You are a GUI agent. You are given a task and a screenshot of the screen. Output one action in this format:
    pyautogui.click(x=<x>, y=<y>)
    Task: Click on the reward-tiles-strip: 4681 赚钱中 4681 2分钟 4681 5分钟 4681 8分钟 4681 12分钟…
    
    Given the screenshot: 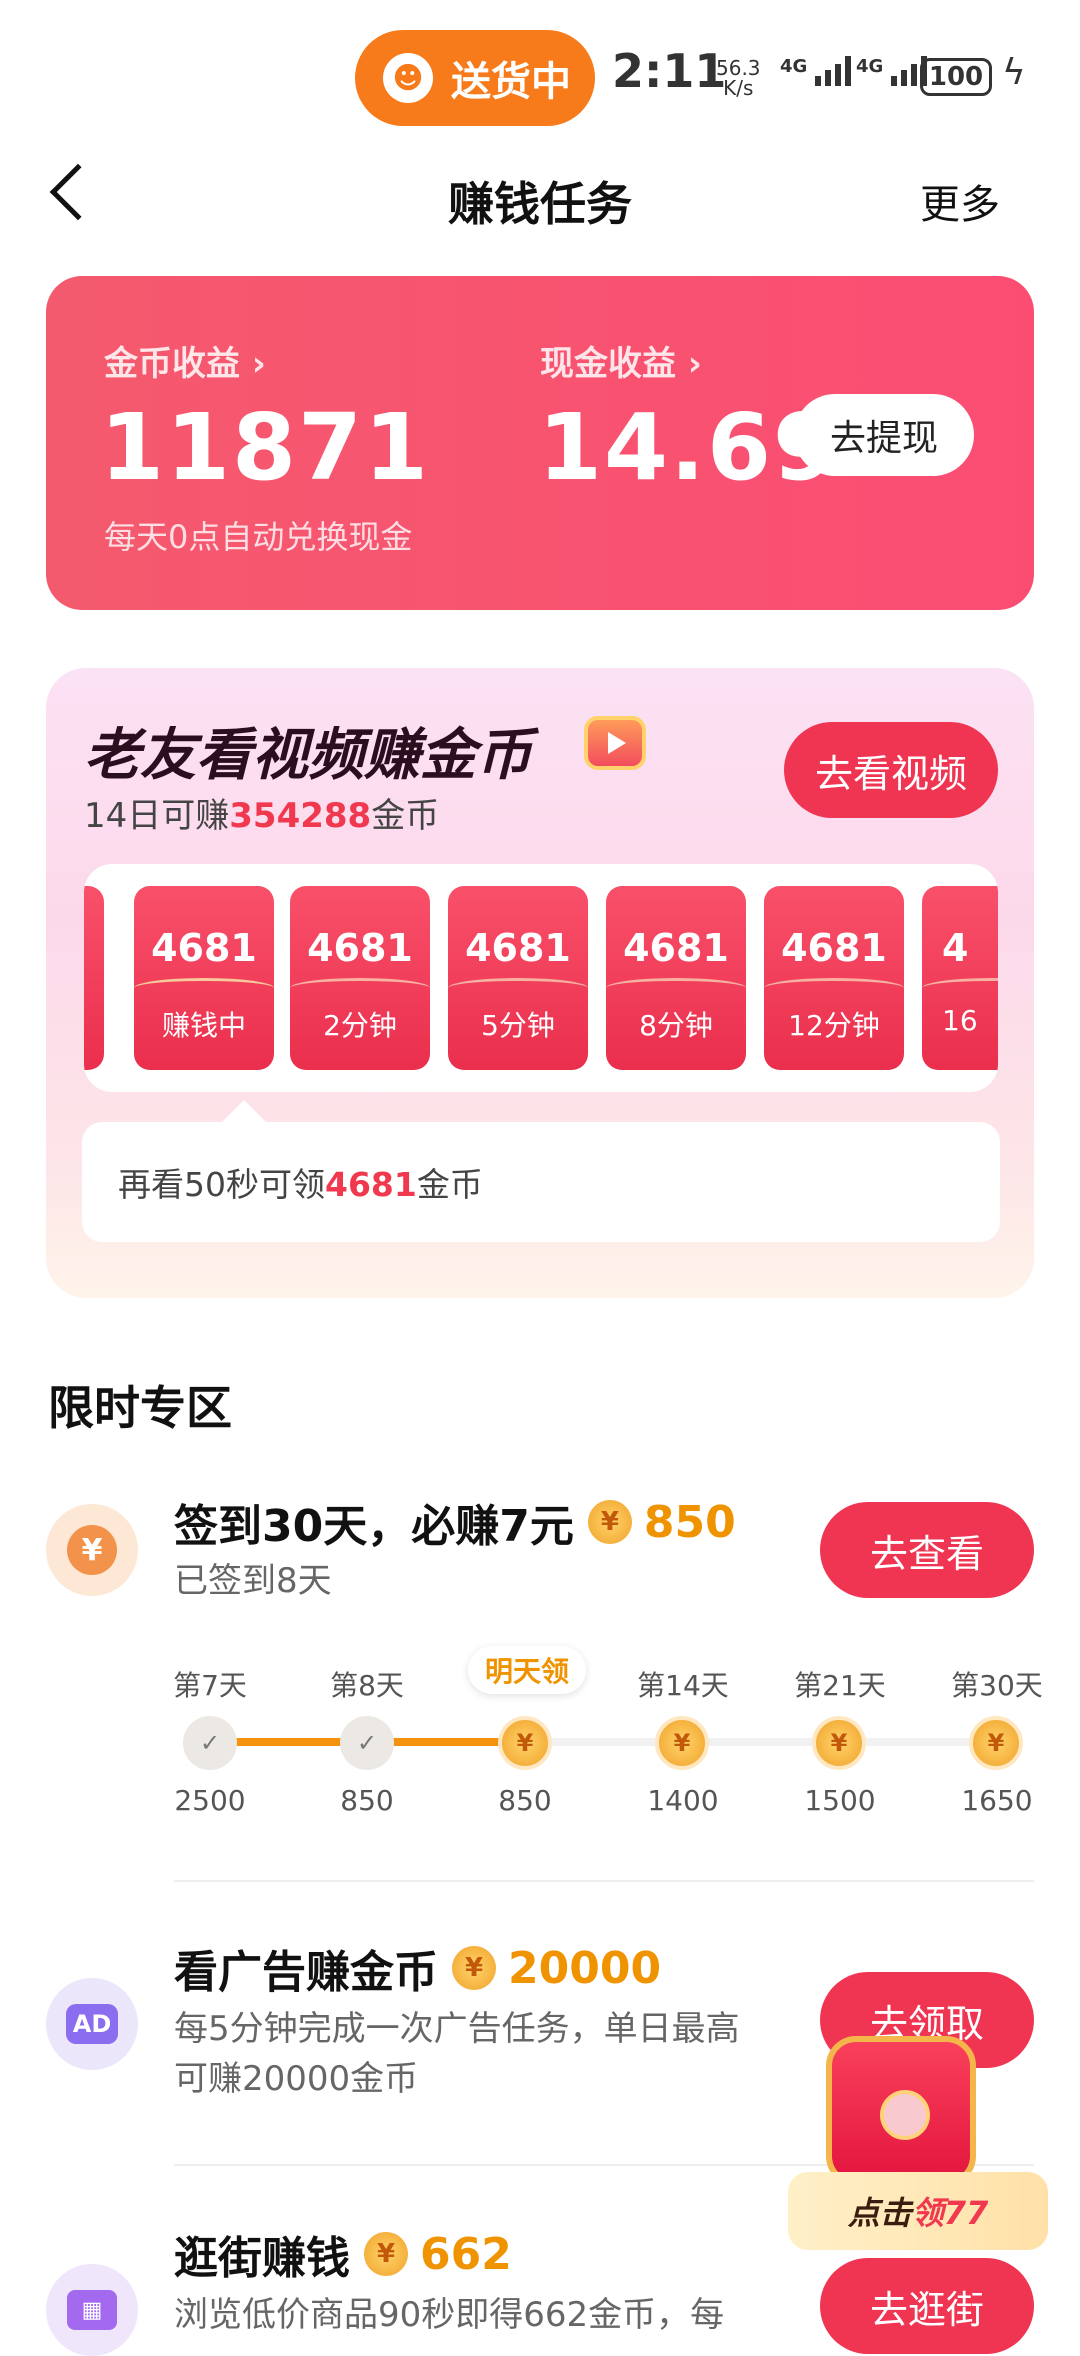 What is the action you would take?
    pyautogui.click(x=541, y=978)
    